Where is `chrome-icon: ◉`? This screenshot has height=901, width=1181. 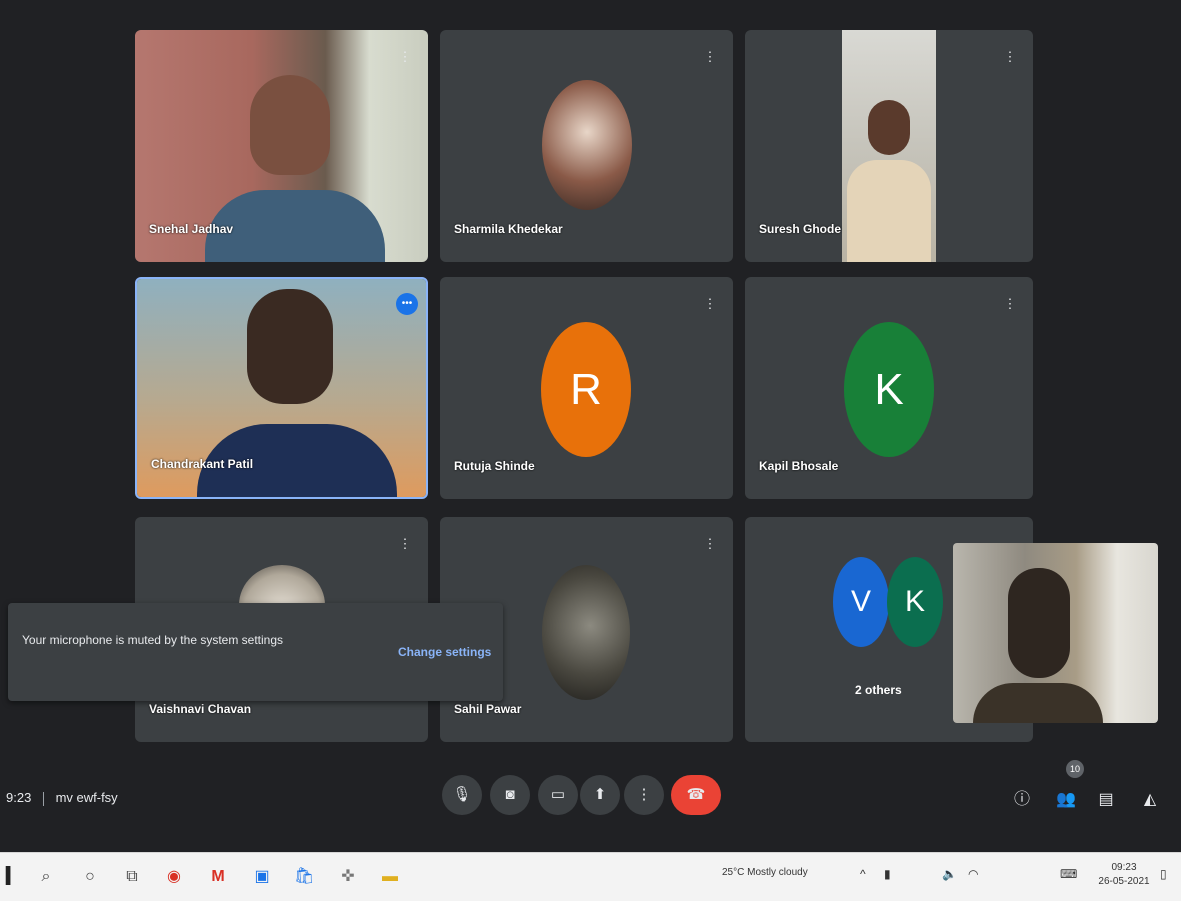
chrome-icon: ◉ is located at coordinates (174, 877).